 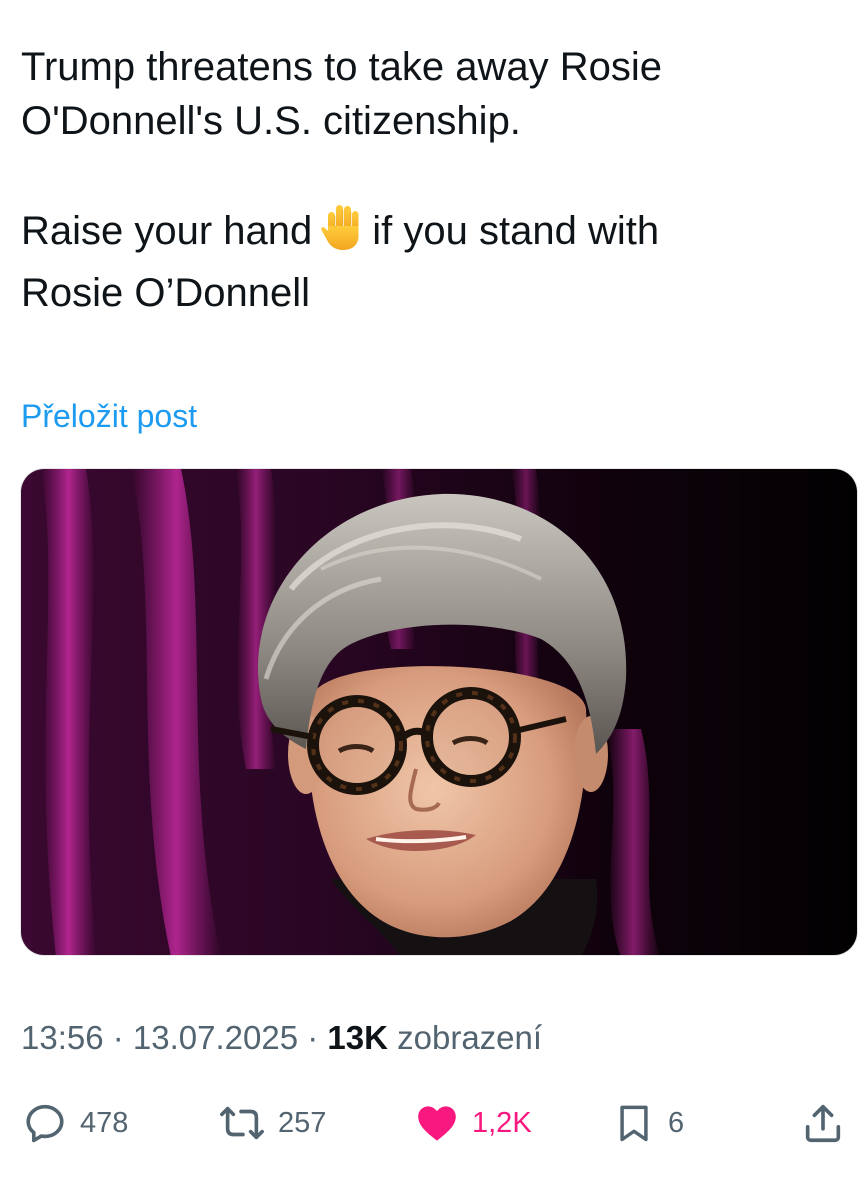 I want to click on tweet-line-3: Raise your hand if you stand with, so click(x=431, y=234).